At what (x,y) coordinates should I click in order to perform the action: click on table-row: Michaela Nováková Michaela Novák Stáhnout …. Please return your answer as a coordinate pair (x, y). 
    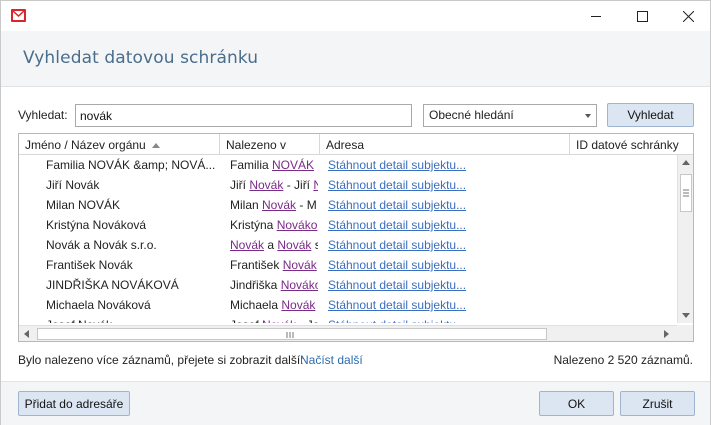
    Looking at the image, I should click on (348, 305).